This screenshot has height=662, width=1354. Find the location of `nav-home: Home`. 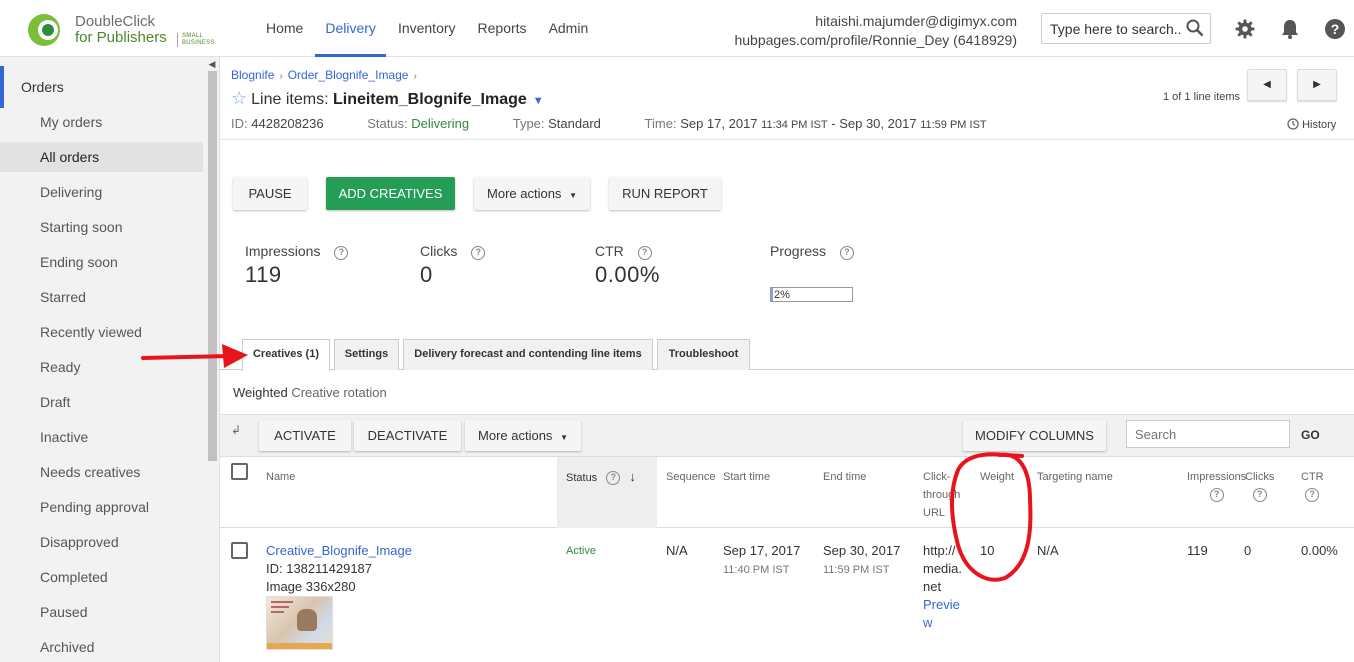

nav-home: Home is located at coordinates (284, 28).